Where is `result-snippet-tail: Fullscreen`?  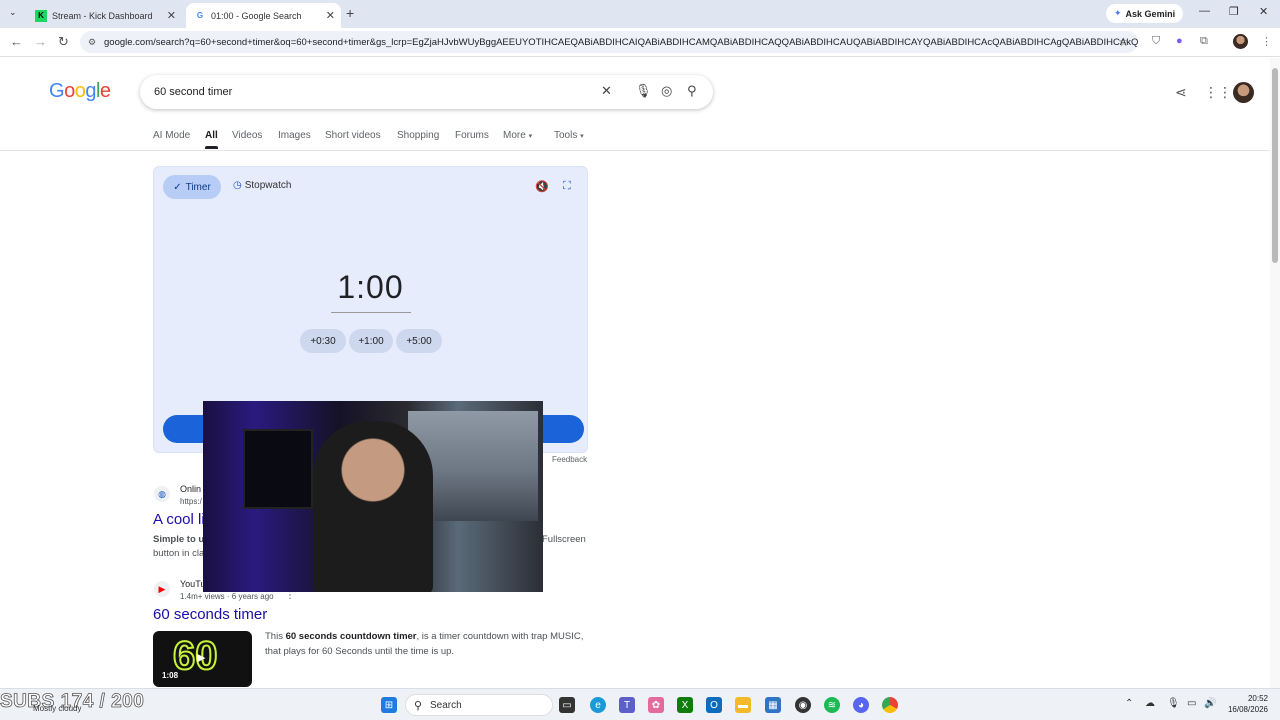 result-snippet-tail: Fullscreen is located at coordinates (564, 539).